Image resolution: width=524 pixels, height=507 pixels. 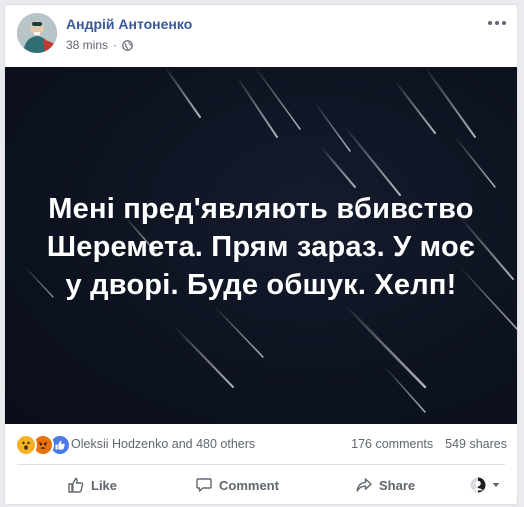 I want to click on globe-icon, so click(x=127, y=45).